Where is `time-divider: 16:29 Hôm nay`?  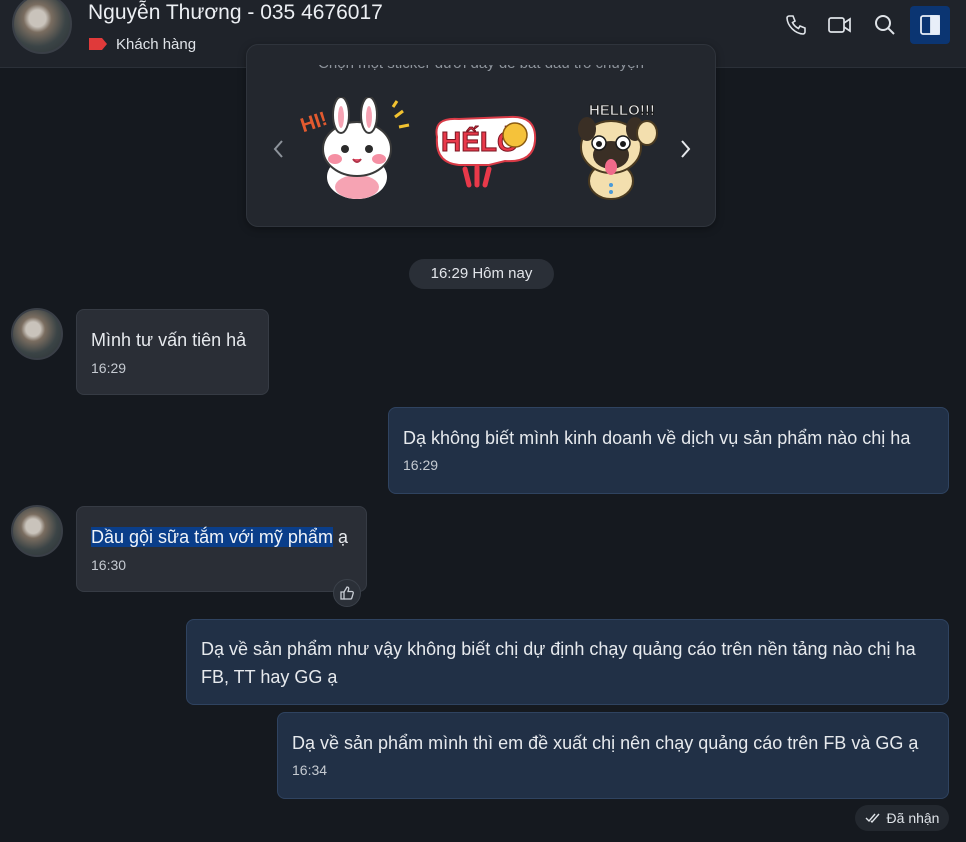
time-divider: 16:29 Hôm nay is located at coordinates (481, 274).